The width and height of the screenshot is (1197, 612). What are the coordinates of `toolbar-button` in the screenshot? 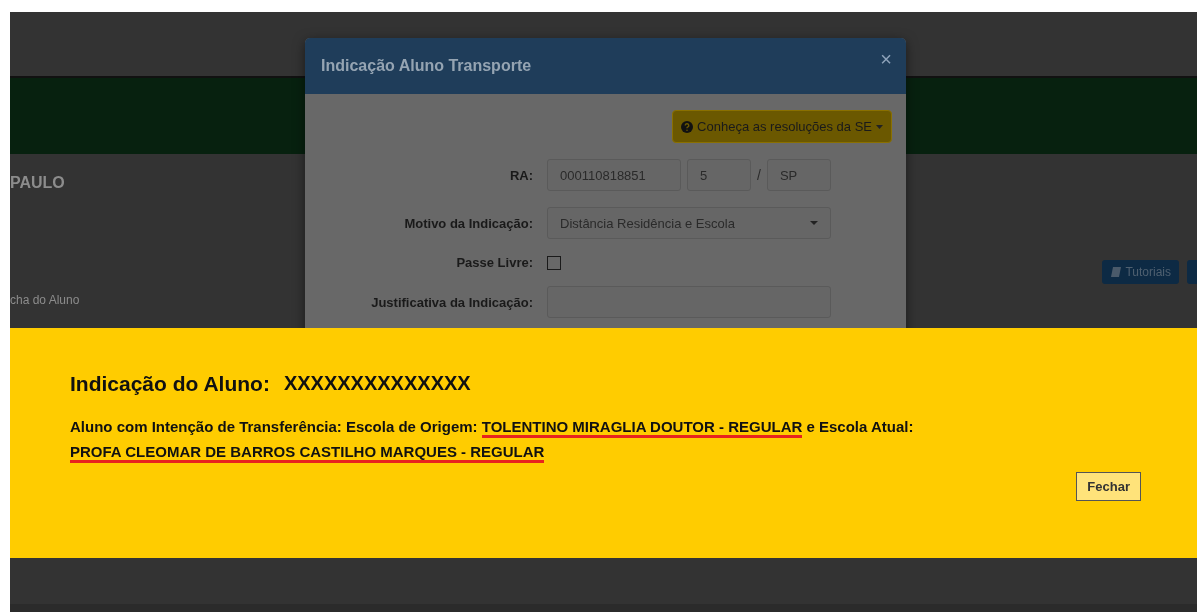 It's located at (1192, 272).